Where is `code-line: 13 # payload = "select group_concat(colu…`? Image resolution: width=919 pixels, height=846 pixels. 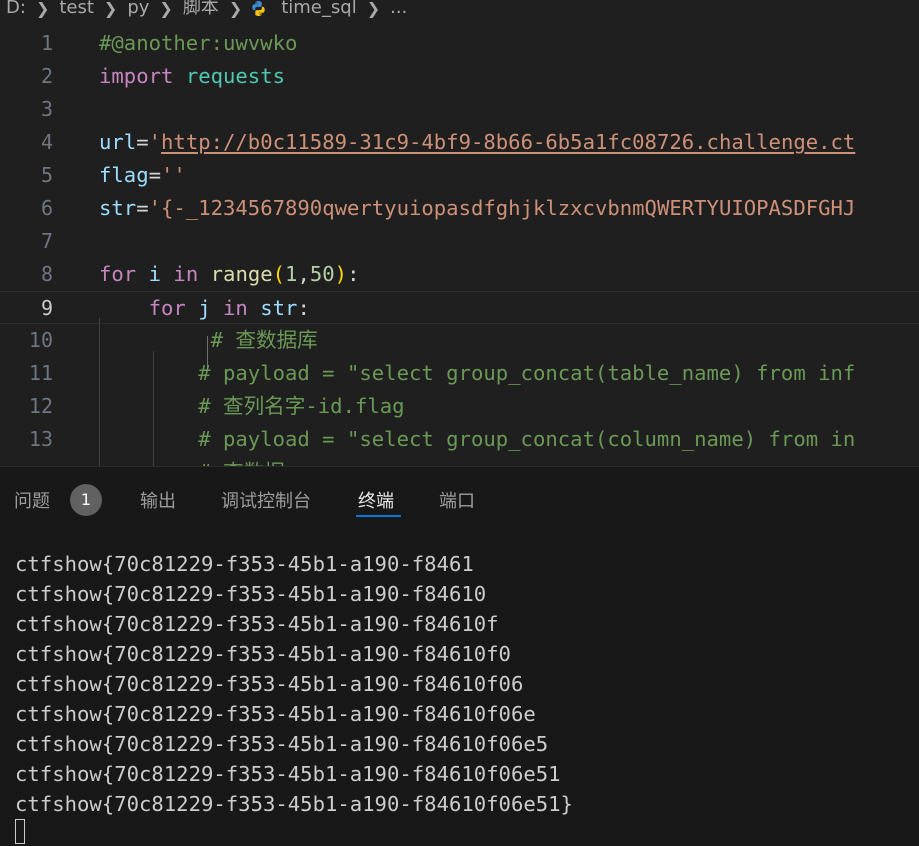 code-line: 13 # payload = "select group_concat(colu… is located at coordinates (459, 439).